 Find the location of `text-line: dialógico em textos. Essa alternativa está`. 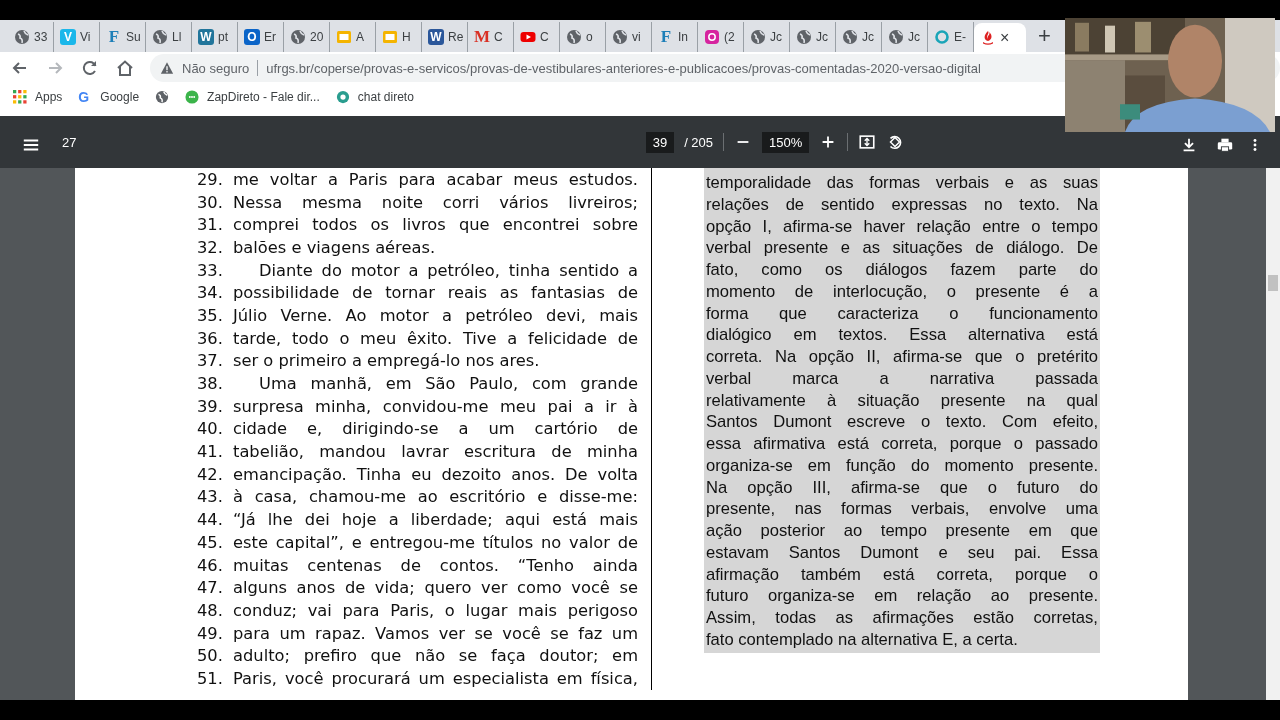

text-line: dialógico em textos. Essa alternativa está is located at coordinates (902, 335).